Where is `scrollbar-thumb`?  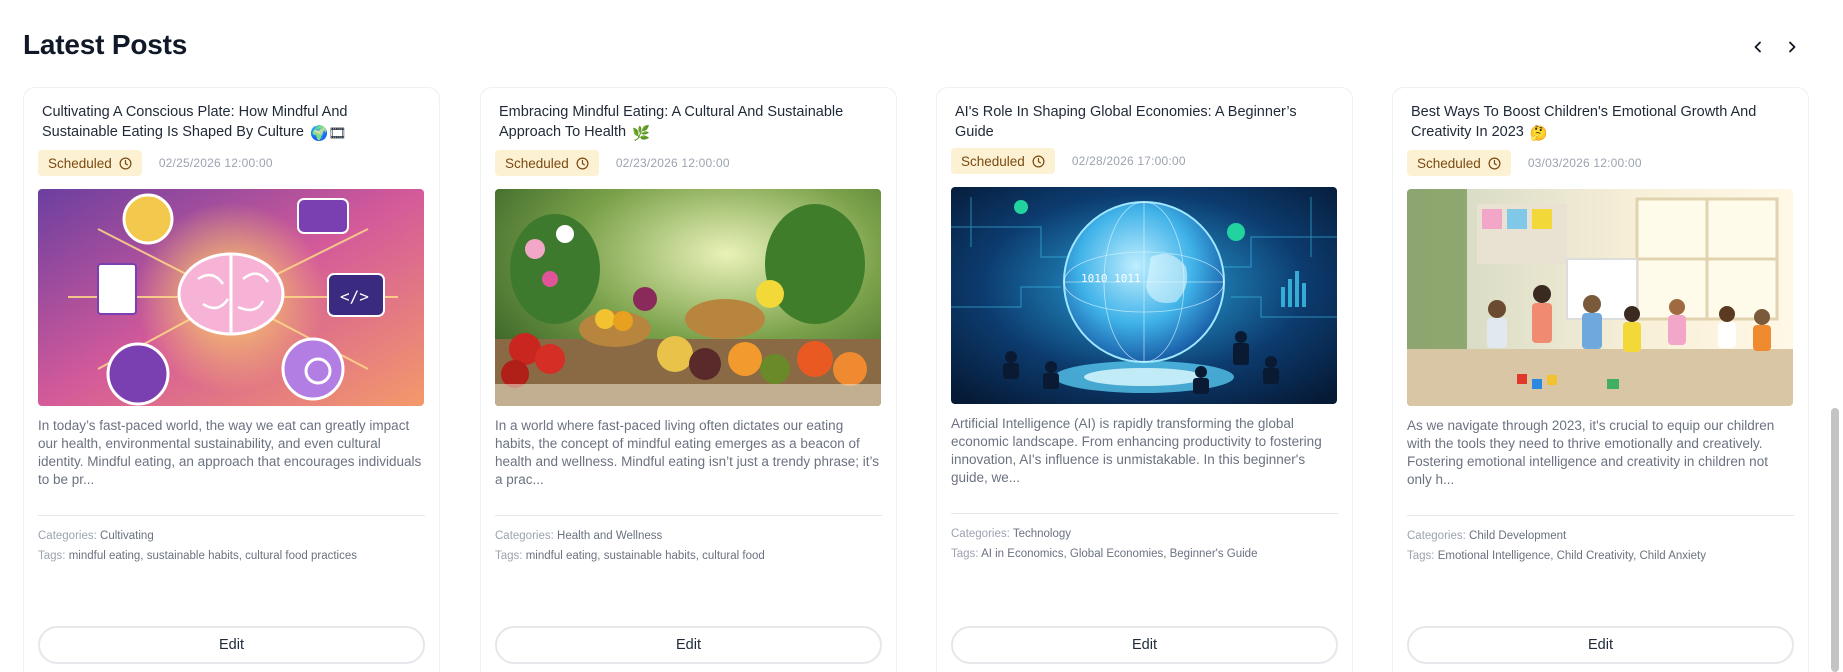 scrollbar-thumb is located at coordinates (1835, 540).